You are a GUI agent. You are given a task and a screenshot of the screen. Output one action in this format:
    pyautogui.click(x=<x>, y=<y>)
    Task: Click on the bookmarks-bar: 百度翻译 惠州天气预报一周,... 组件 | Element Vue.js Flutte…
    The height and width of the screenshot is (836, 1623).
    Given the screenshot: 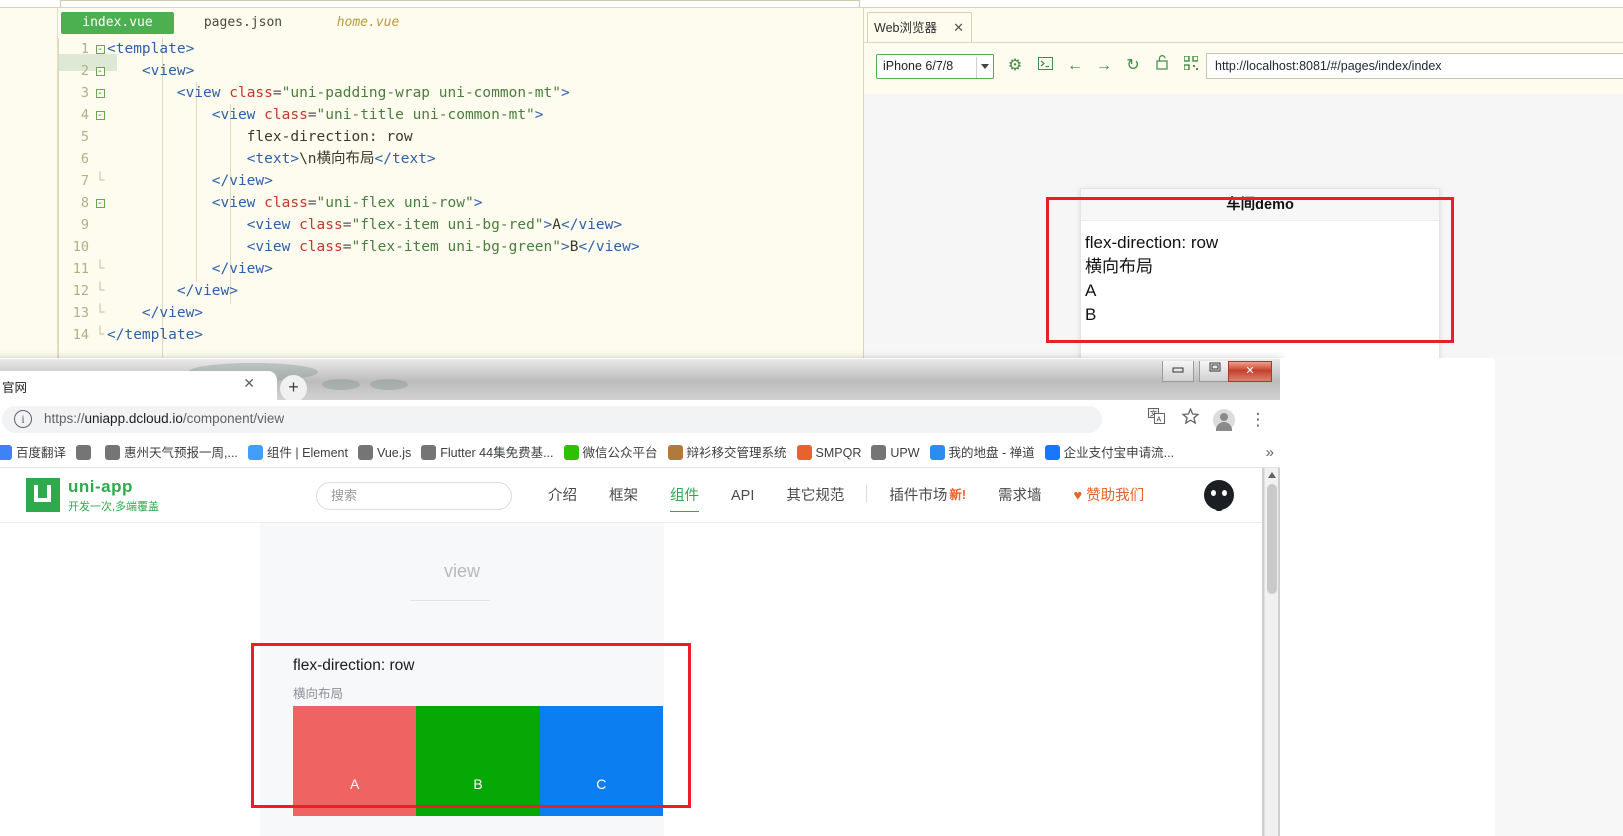 What is the action you would take?
    pyautogui.click(x=640, y=453)
    